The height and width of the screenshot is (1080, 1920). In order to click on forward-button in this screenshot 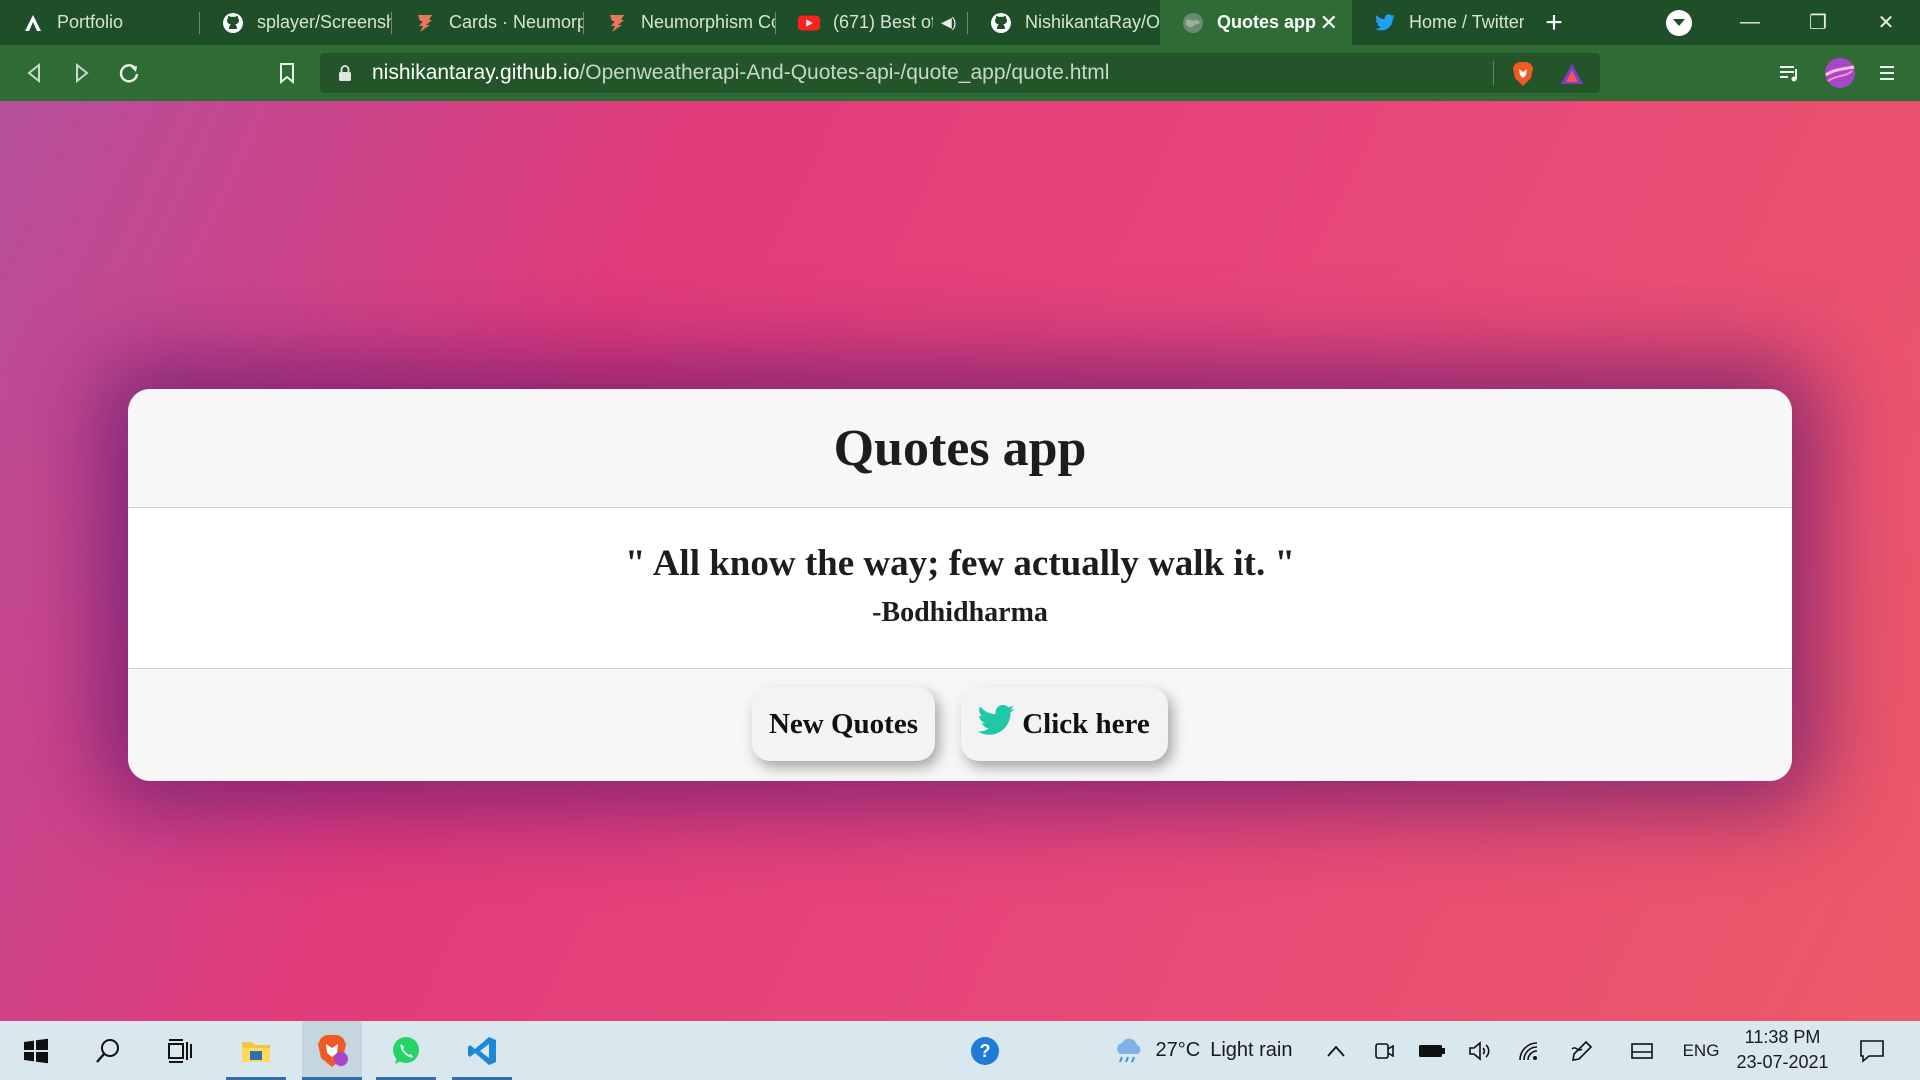, I will do `click(82, 73)`.